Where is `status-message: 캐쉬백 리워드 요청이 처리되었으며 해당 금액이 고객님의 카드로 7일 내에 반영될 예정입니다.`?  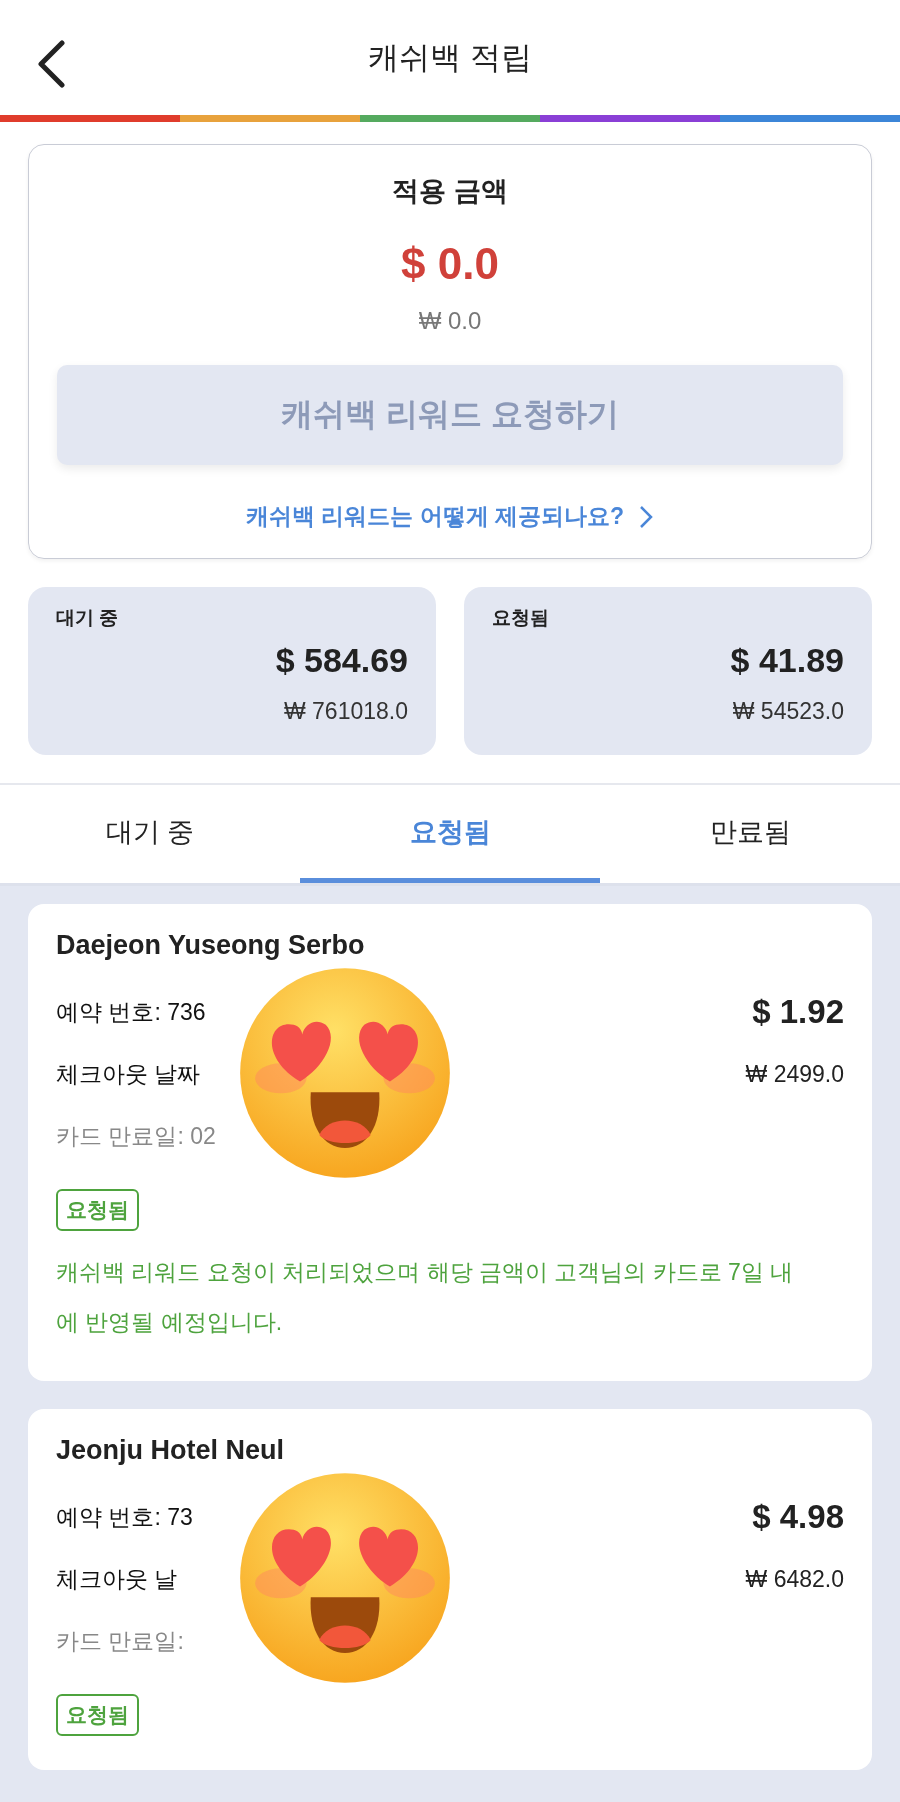
status-message: 캐쉬백 리워드 요청이 처리되었으며 해당 금액이 고객님의 카드로 7일 내에 반영될 예정입니다. is located at coordinates (425, 1297).